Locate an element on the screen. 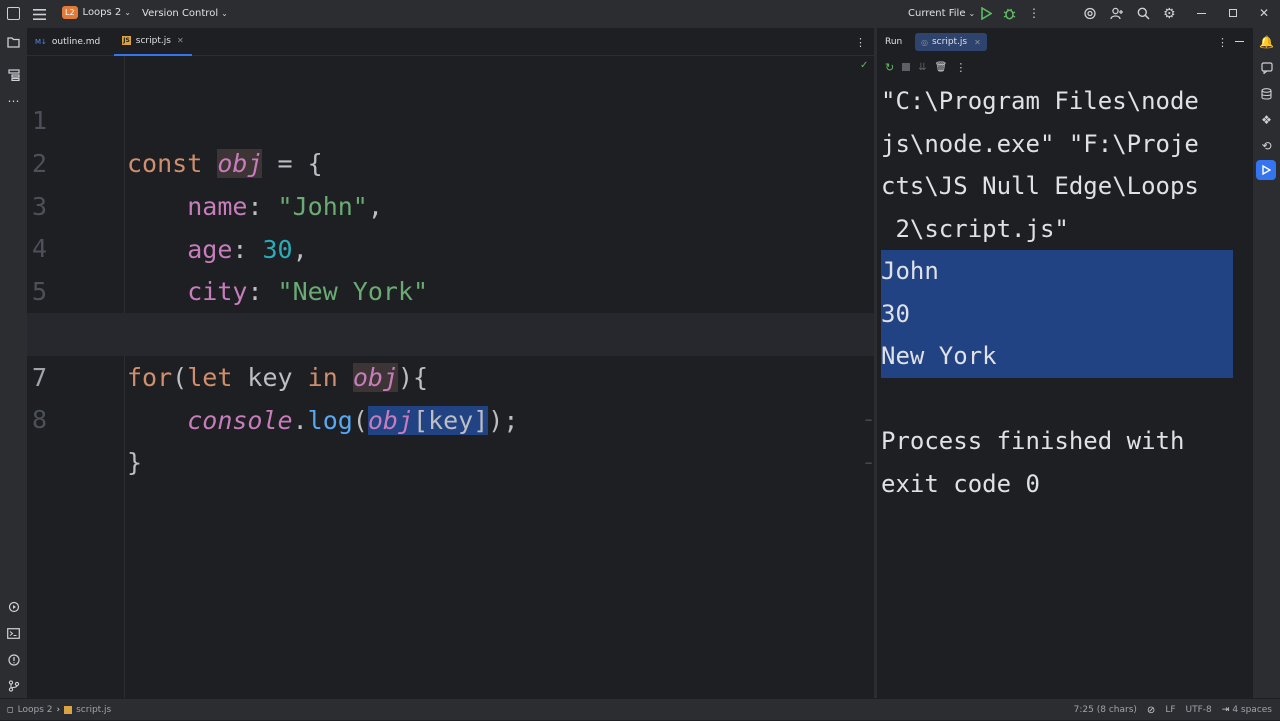 The image size is (1280, 721). console-line: 2\script.js" is located at coordinates (975, 228).